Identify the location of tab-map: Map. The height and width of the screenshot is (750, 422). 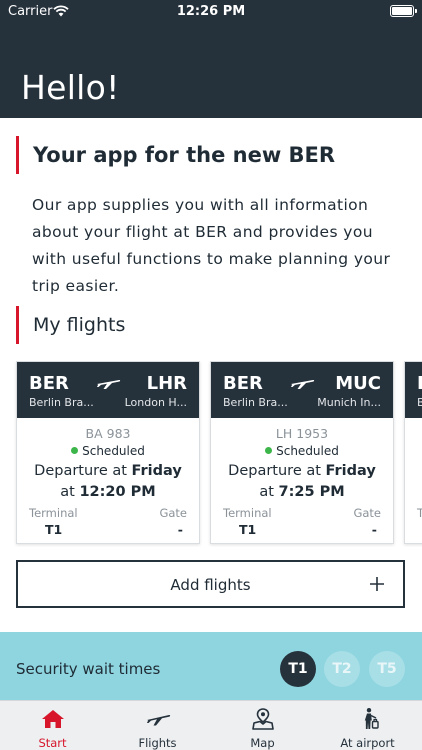
(262, 725).